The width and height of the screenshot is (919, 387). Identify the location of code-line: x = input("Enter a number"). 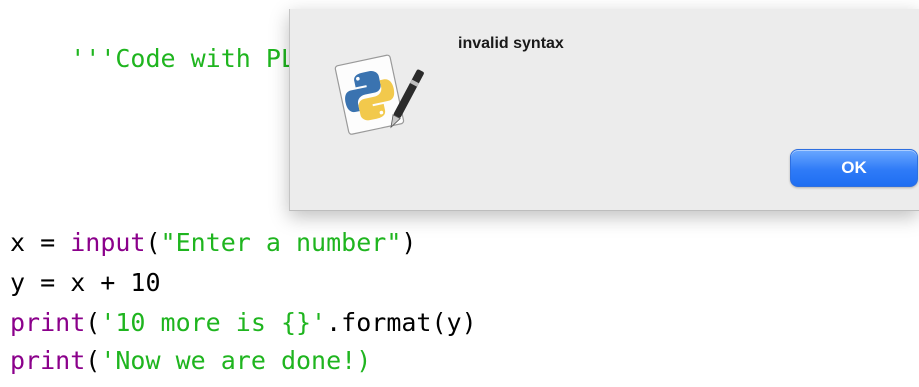
(213, 243).